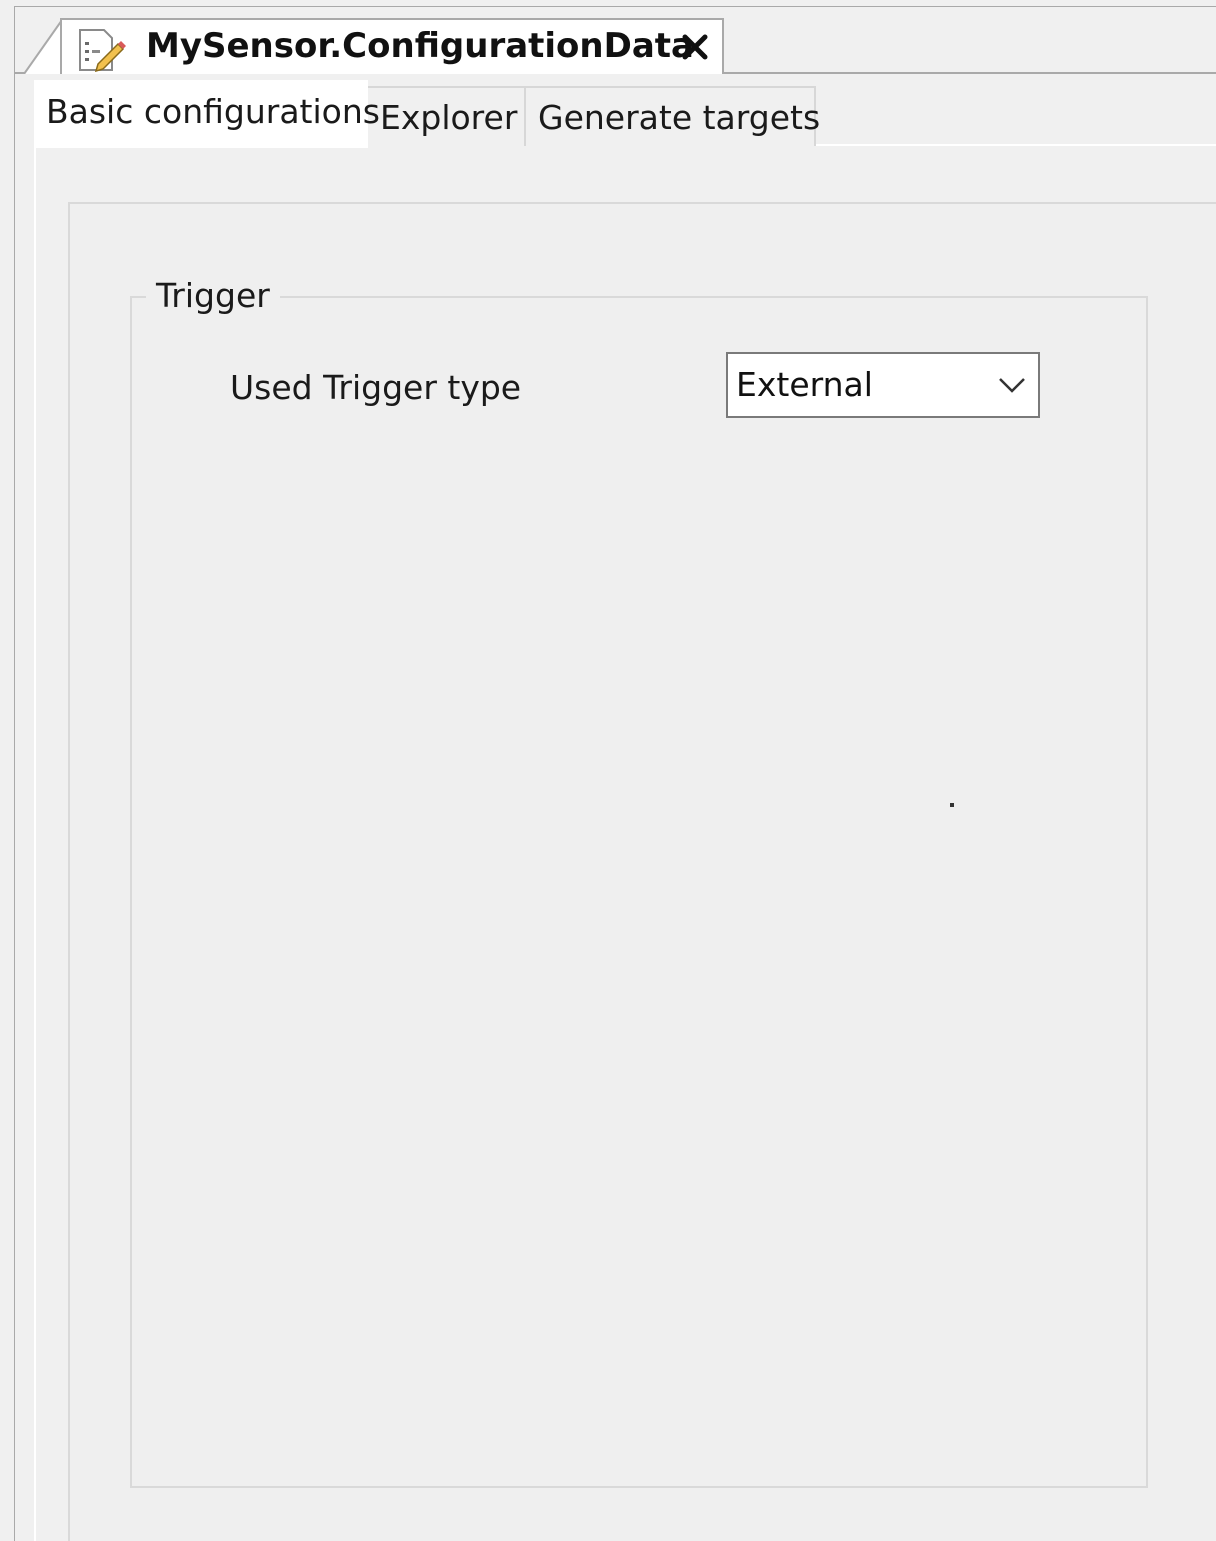  I want to click on editor-left-border, so click(14, 773).